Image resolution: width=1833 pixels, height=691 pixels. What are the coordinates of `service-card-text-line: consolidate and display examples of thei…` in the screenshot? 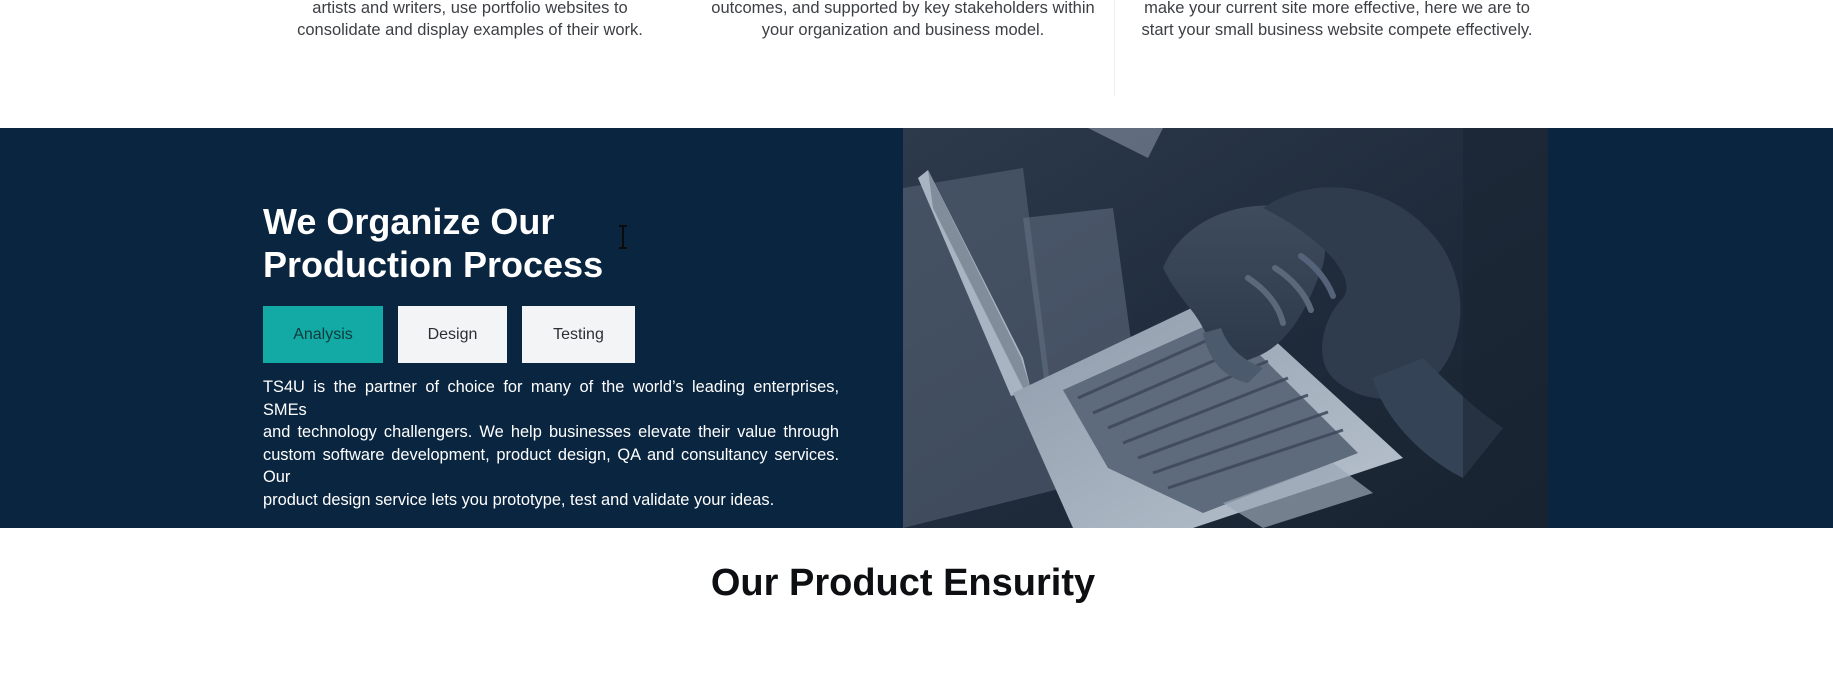 It's located at (470, 29).